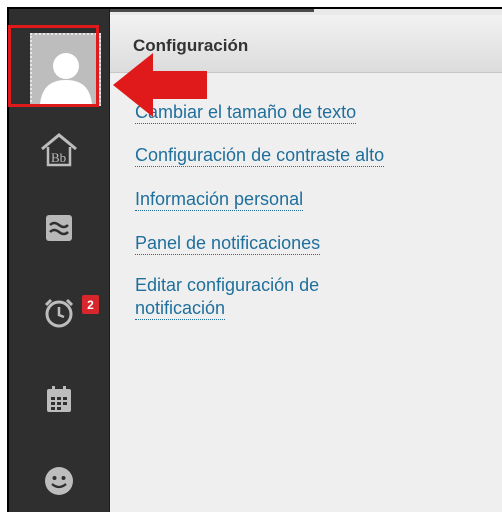 The height and width of the screenshot is (512, 502). I want to click on sidebar-item-profile, so click(59, 480).